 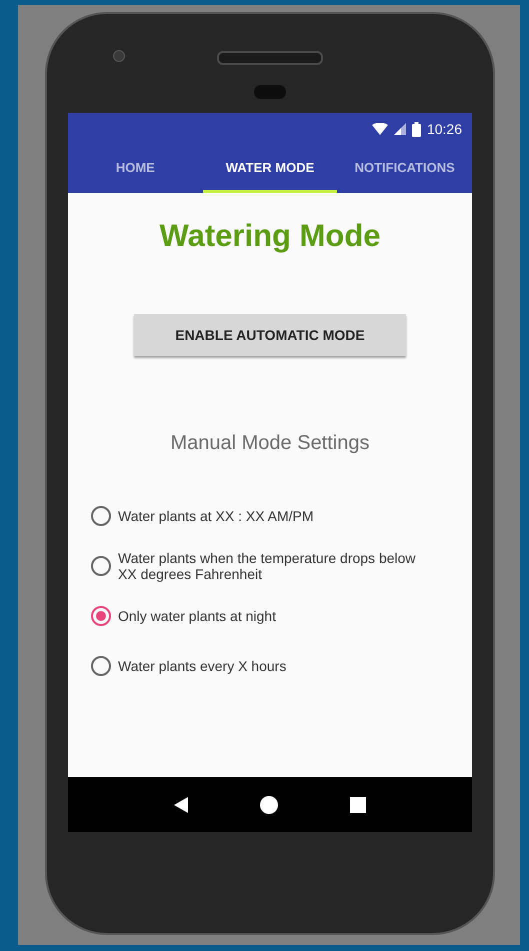 What do you see at coordinates (267, 566) in the screenshot?
I see `option-label: Water plants when the temperature drops below XX degrees Fahrenheit` at bounding box center [267, 566].